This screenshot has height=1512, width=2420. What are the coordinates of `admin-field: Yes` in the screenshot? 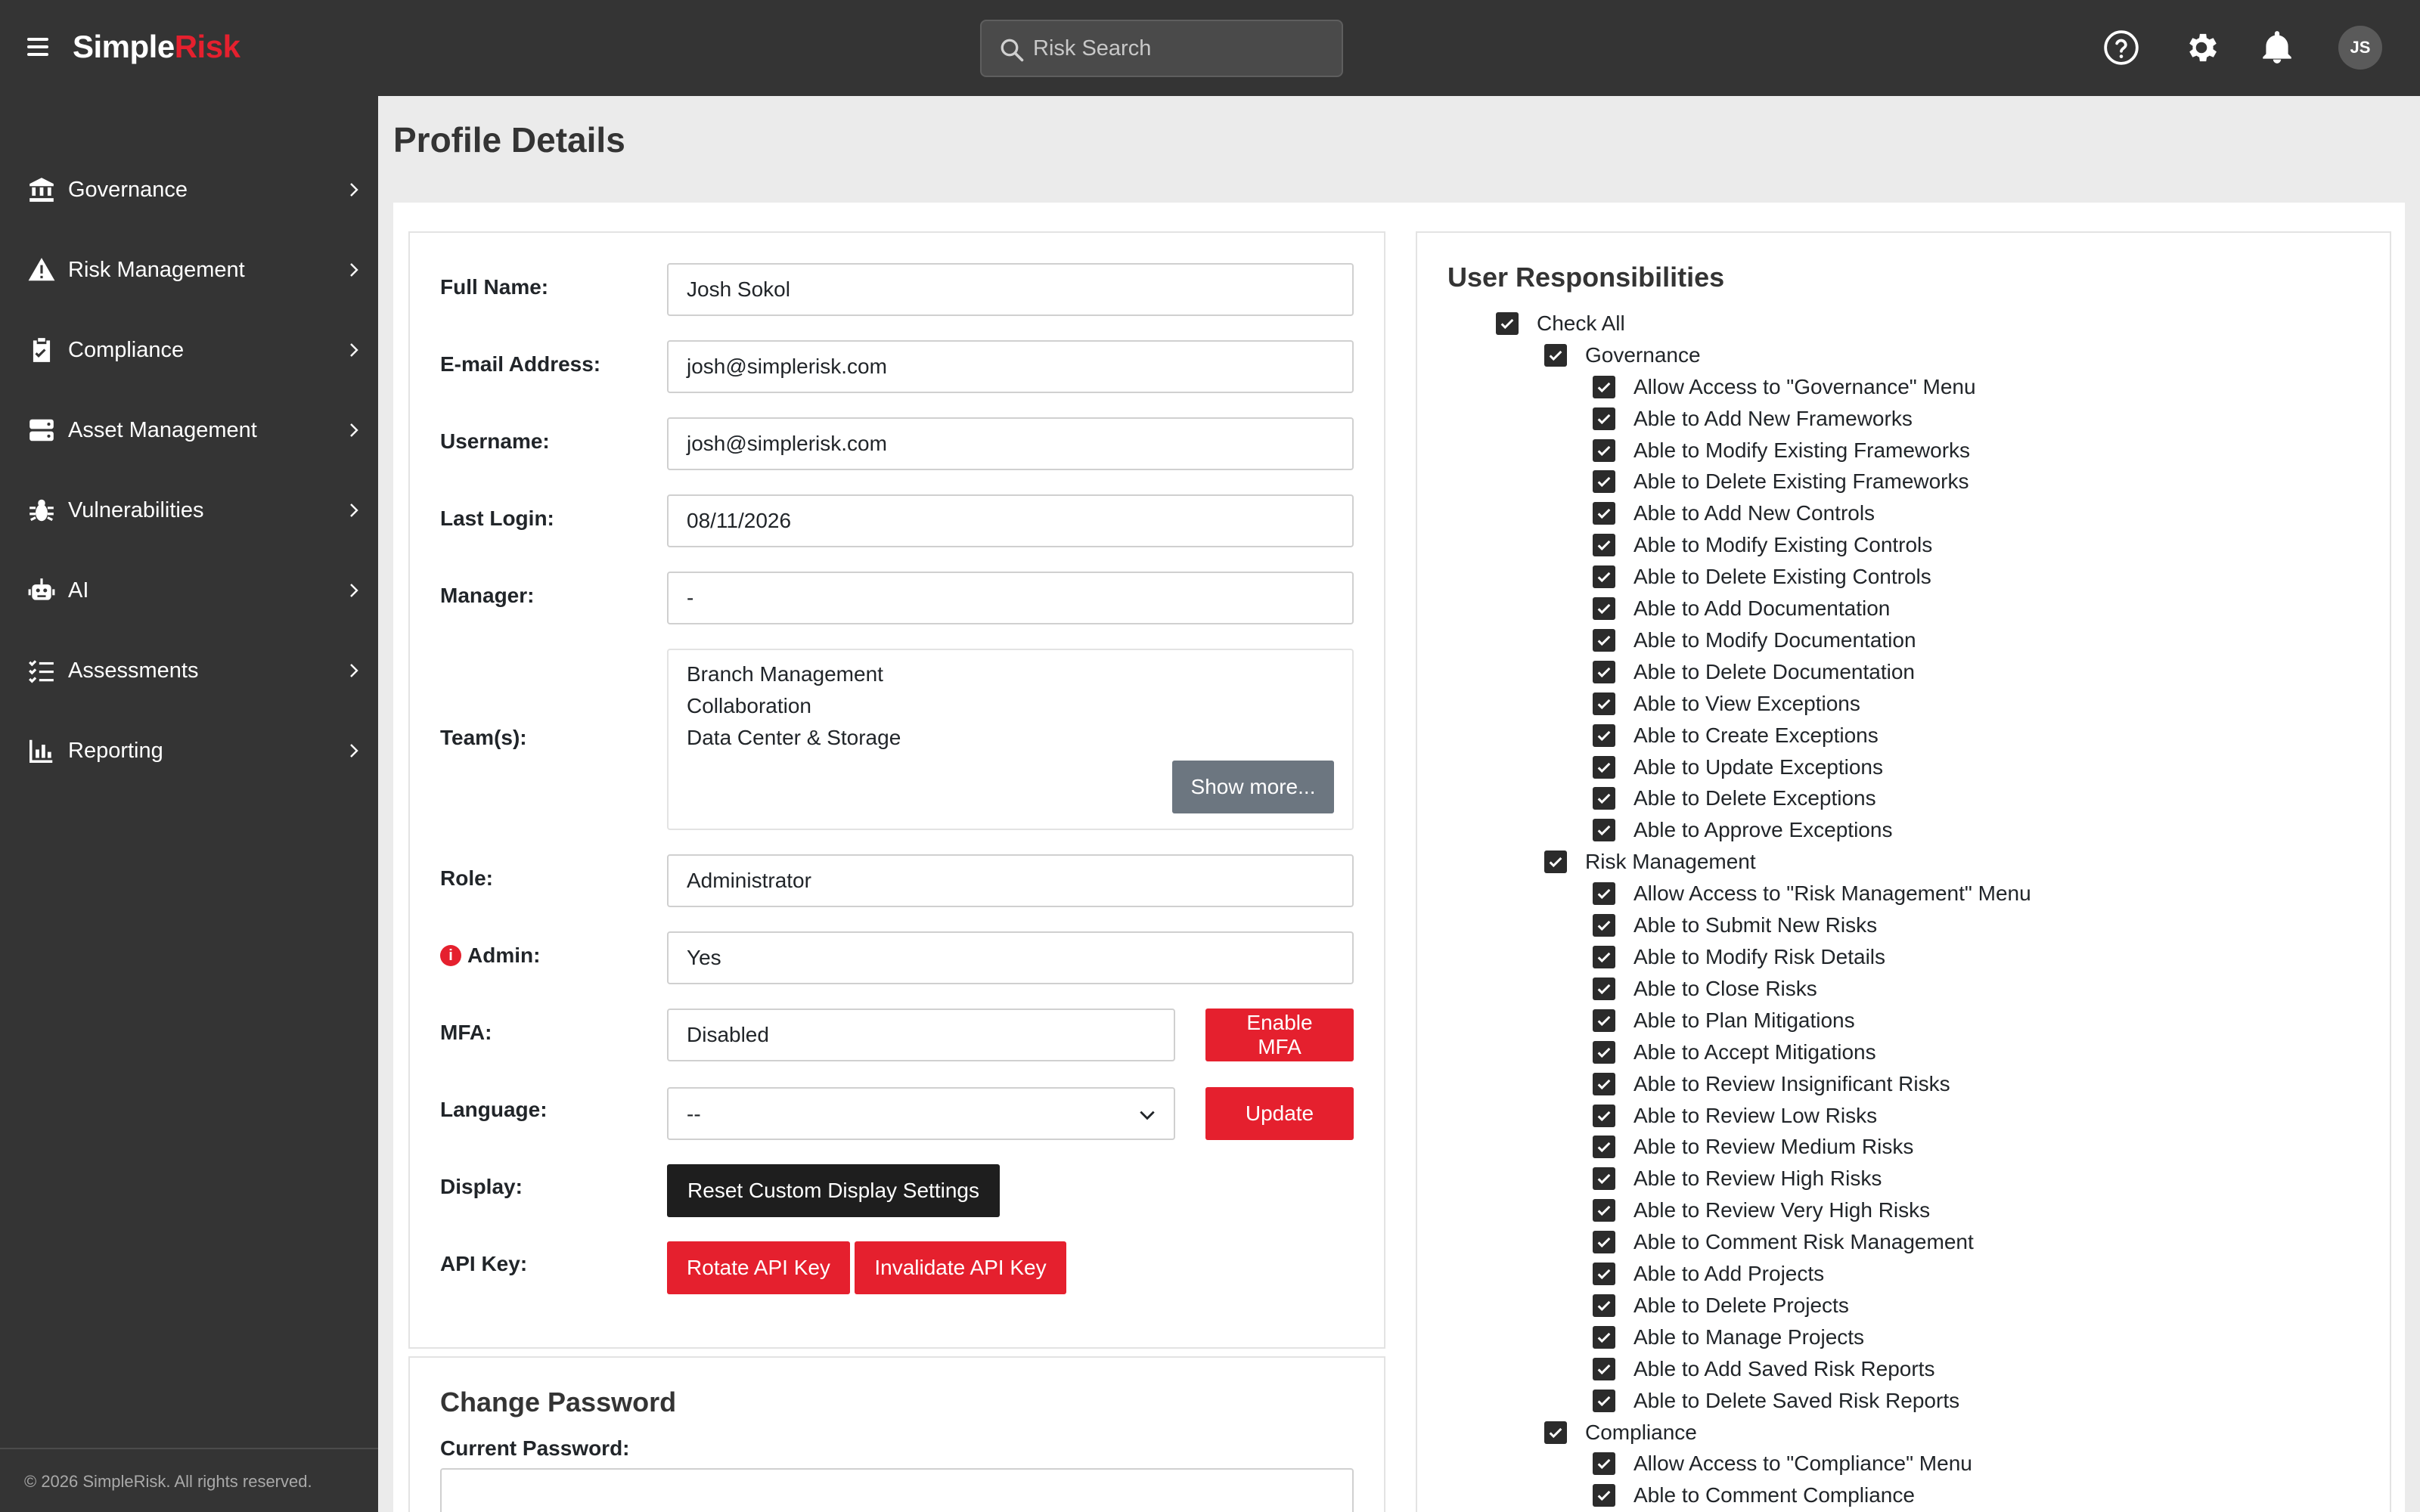 It's located at (1011, 957).